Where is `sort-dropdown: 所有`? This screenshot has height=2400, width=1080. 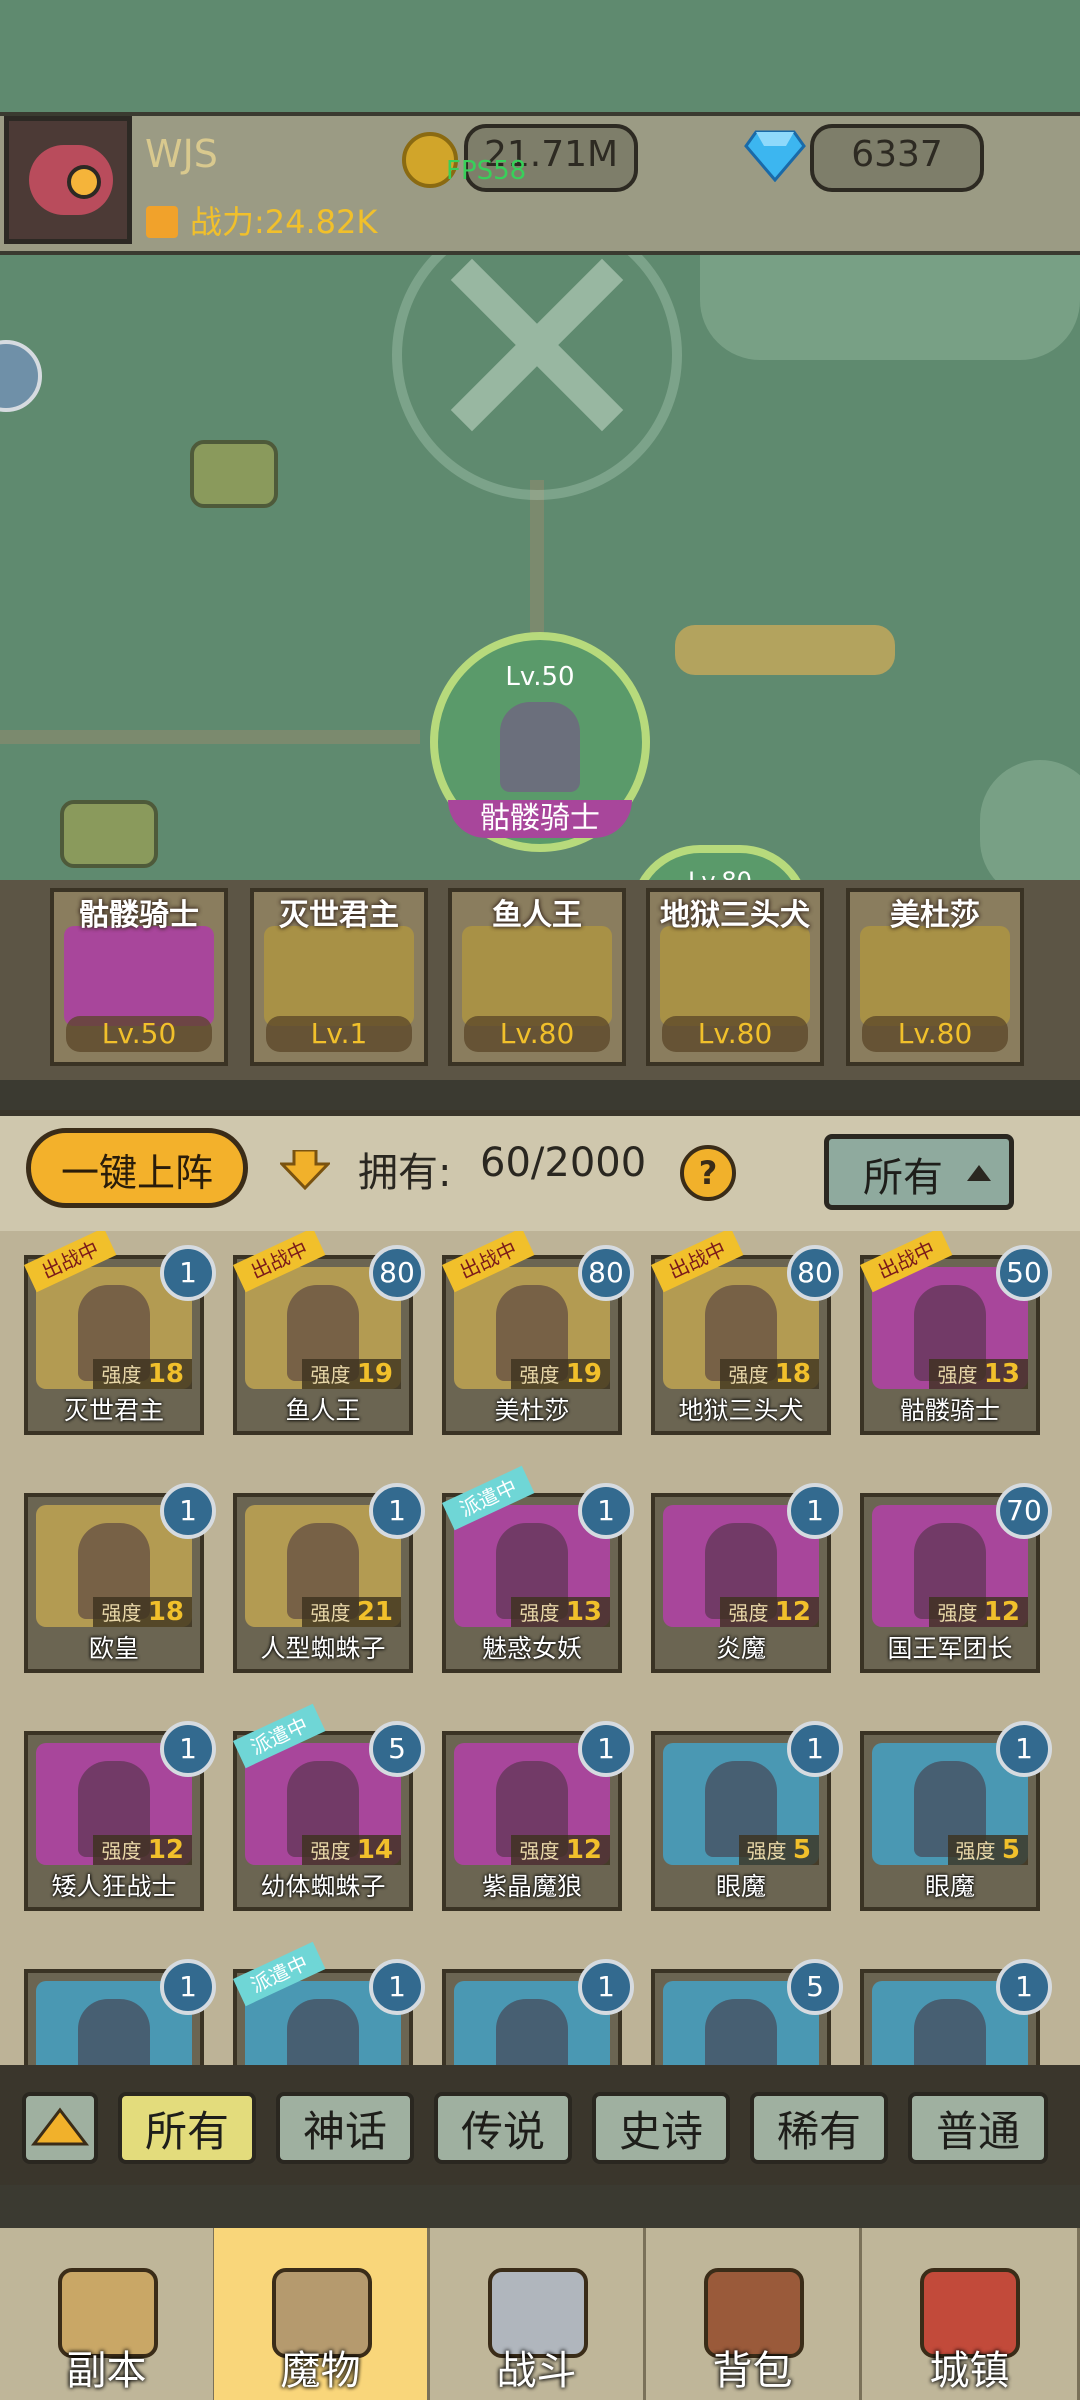 sort-dropdown: 所有 is located at coordinates (919, 1172).